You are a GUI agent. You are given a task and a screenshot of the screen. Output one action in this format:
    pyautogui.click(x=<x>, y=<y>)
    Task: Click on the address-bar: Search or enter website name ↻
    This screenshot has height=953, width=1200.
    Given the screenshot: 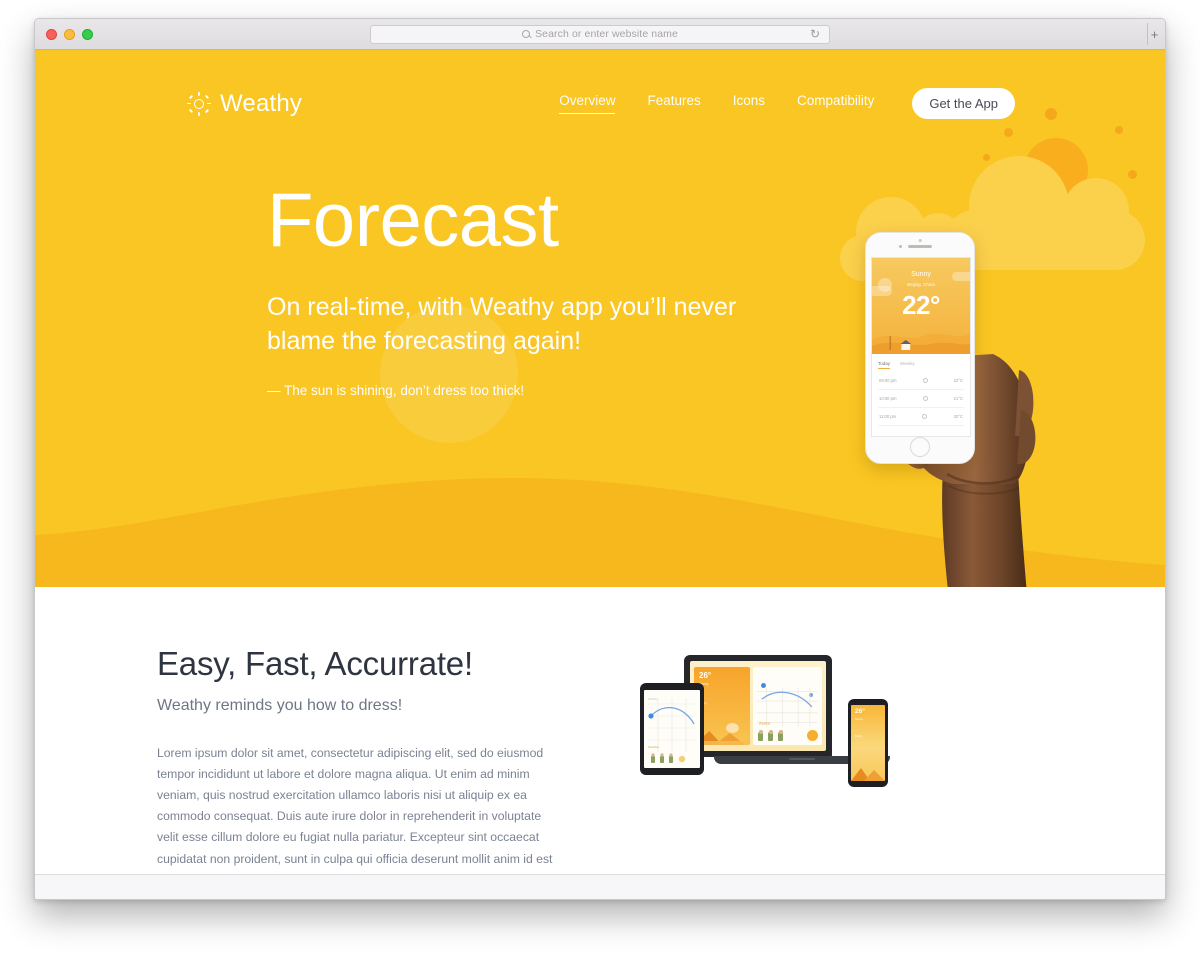 What is the action you would take?
    pyautogui.click(x=600, y=34)
    